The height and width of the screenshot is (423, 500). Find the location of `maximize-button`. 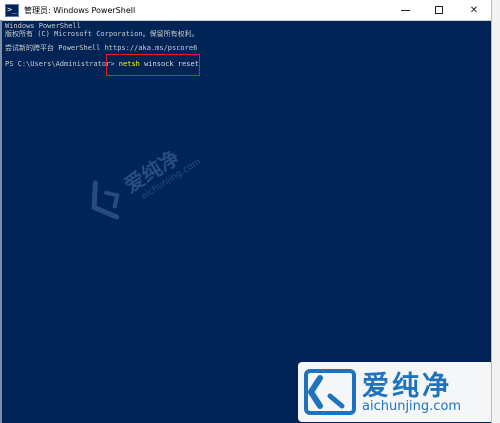

maximize-button is located at coordinates (439, 10).